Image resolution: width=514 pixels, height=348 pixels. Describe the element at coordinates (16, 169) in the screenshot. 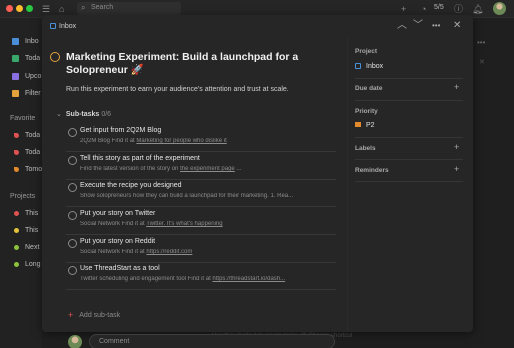

I see `drop-icon` at that location.